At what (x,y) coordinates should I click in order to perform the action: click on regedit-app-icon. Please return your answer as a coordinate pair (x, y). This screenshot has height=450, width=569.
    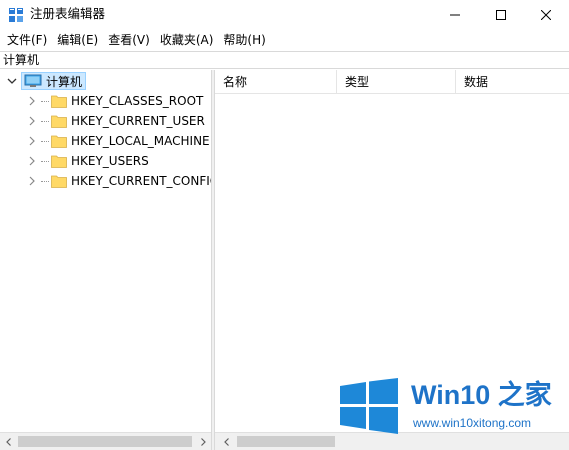
    Looking at the image, I should click on (16, 15).